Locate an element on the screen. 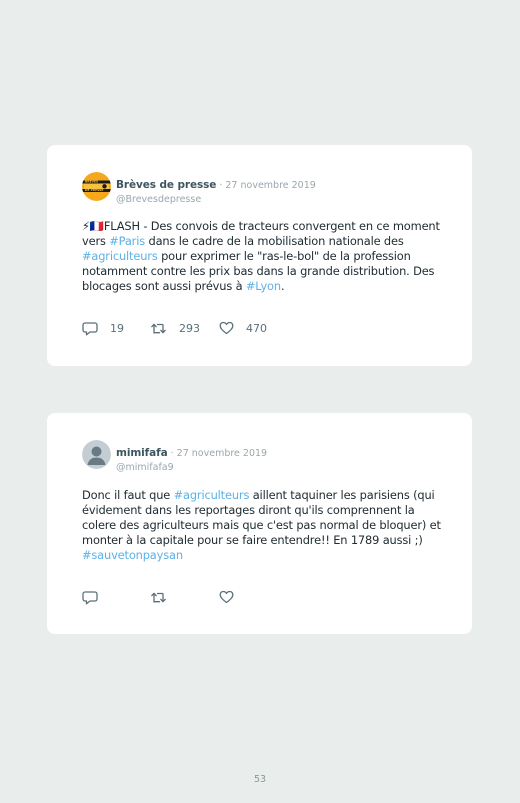 The image size is (520, 803). hashtag-sauvetonpaysan: #sauvetonpaysan is located at coordinates (132, 555).